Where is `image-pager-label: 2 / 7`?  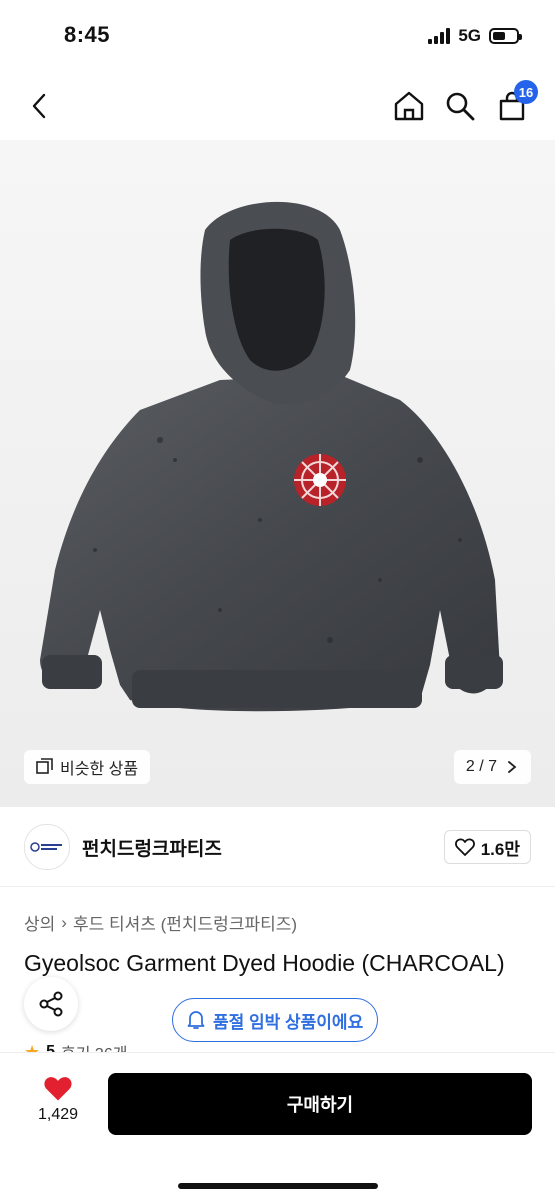 image-pager-label: 2 / 7 is located at coordinates (481, 766).